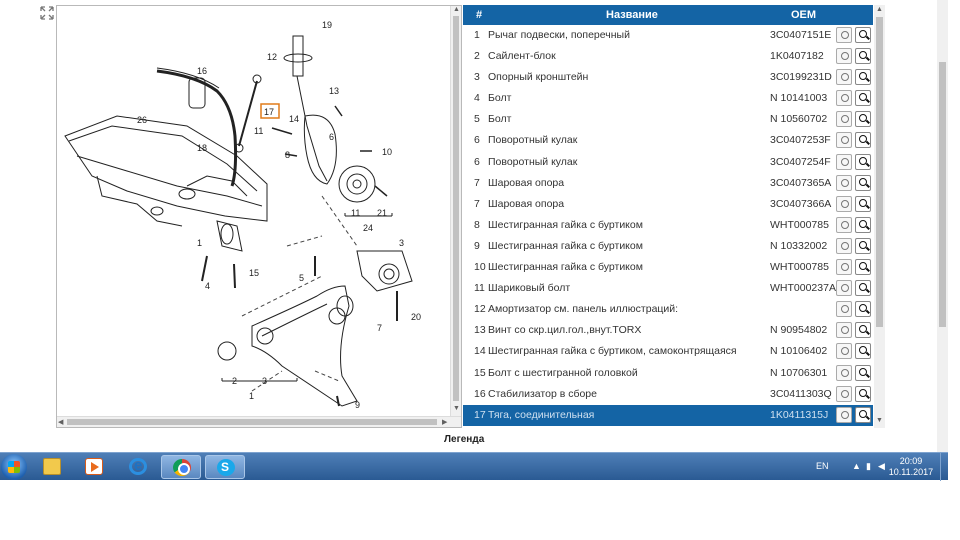 The width and height of the screenshot is (960, 540). What do you see at coordinates (526, 203) in the screenshot?
I see `part-name: Шаровая опора` at bounding box center [526, 203].